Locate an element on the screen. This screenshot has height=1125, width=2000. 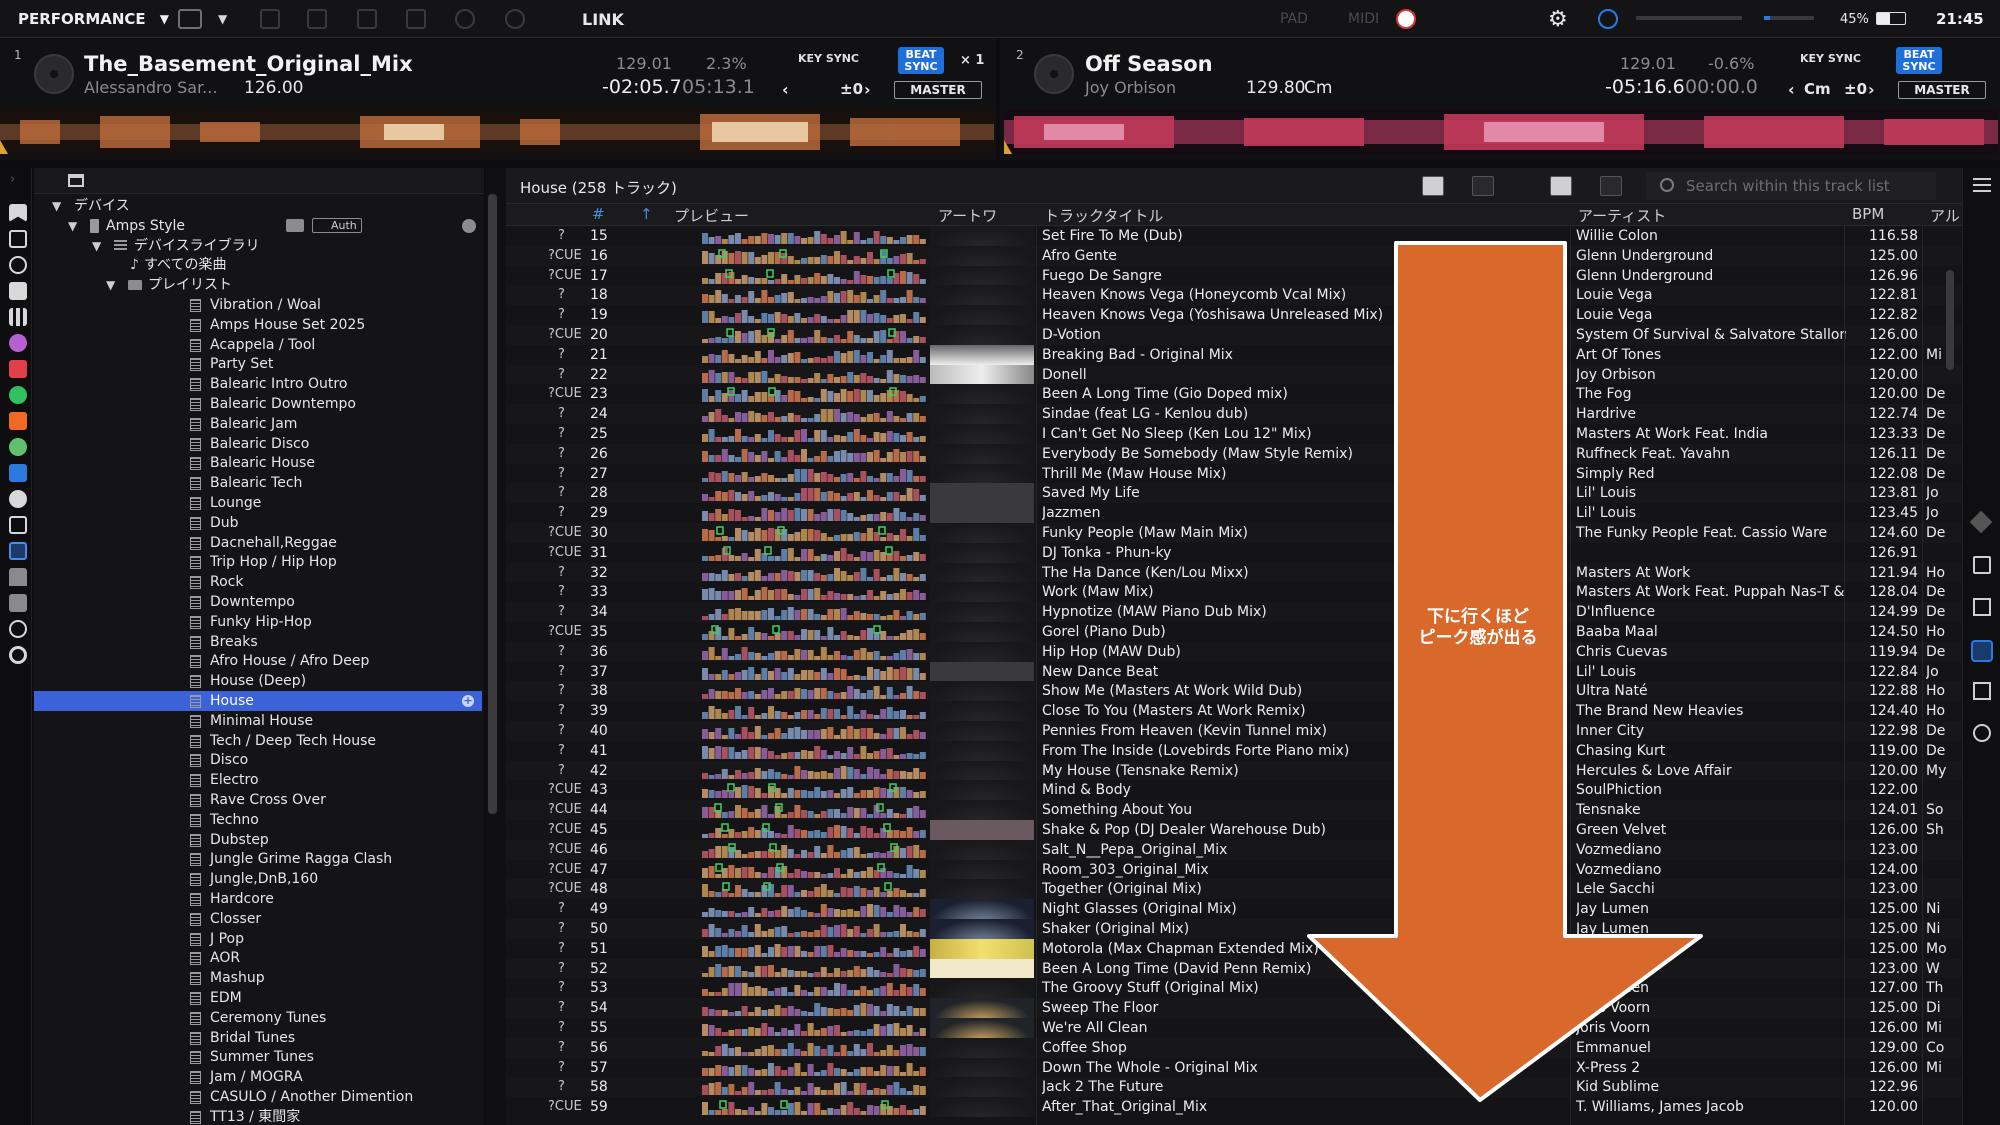
key-up-icon: › is located at coordinates (1871, 89).